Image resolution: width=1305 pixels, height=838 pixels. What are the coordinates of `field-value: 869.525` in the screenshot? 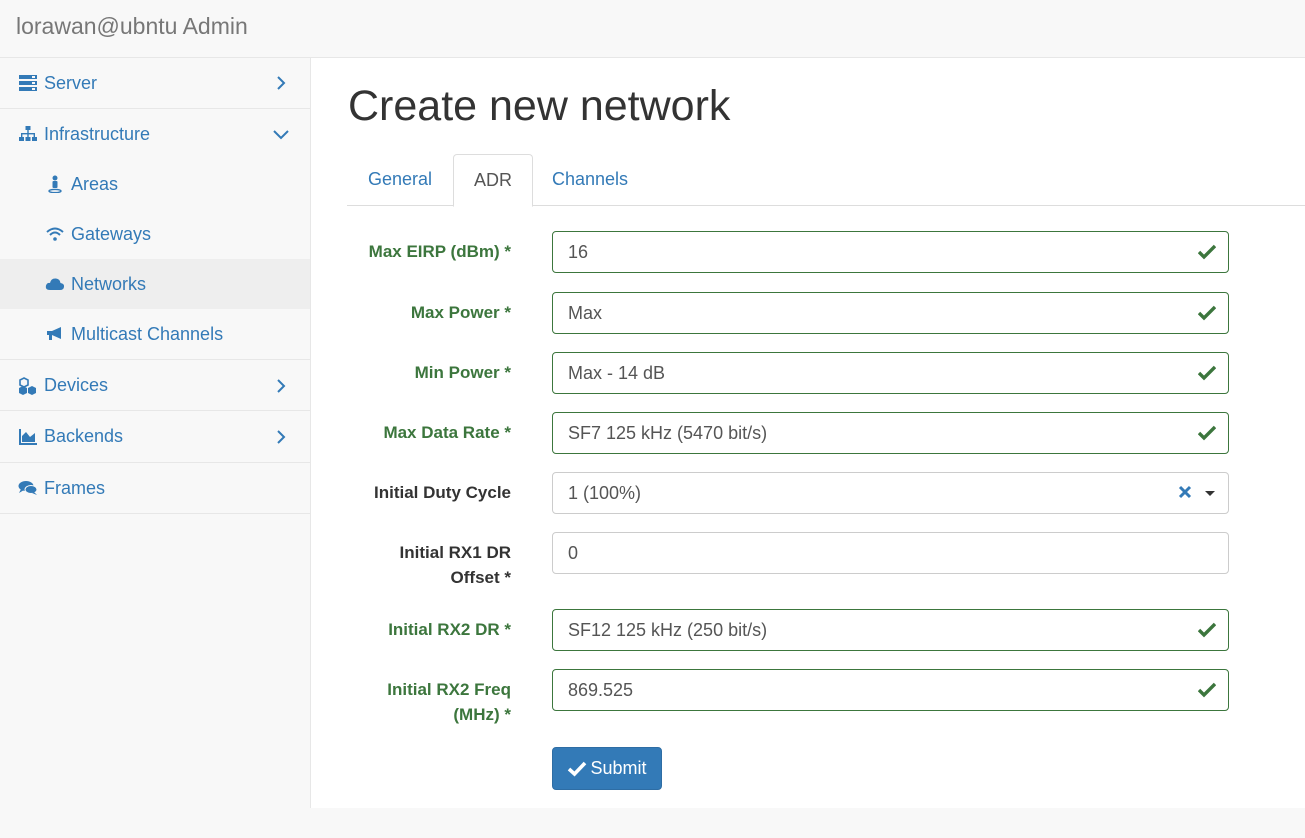 It's located at (601, 690).